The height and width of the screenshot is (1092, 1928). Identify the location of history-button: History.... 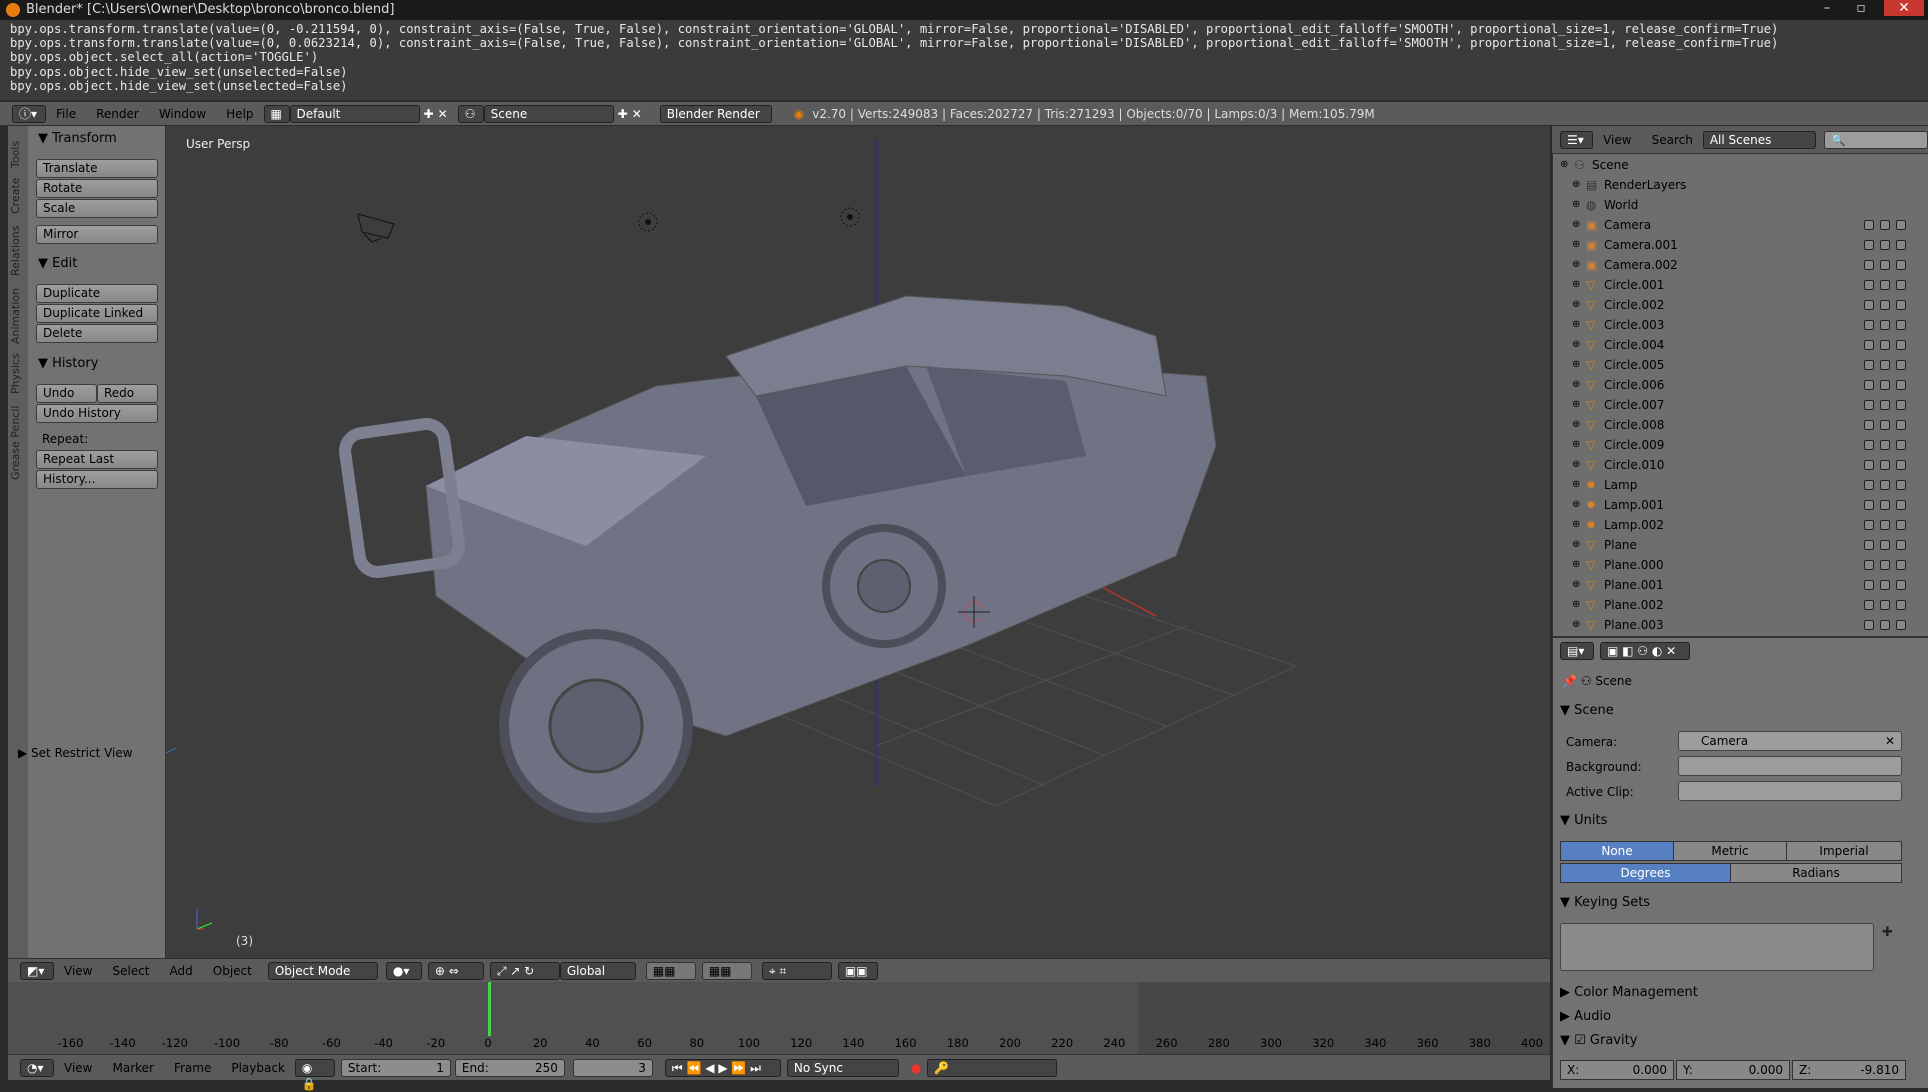
(97, 479).